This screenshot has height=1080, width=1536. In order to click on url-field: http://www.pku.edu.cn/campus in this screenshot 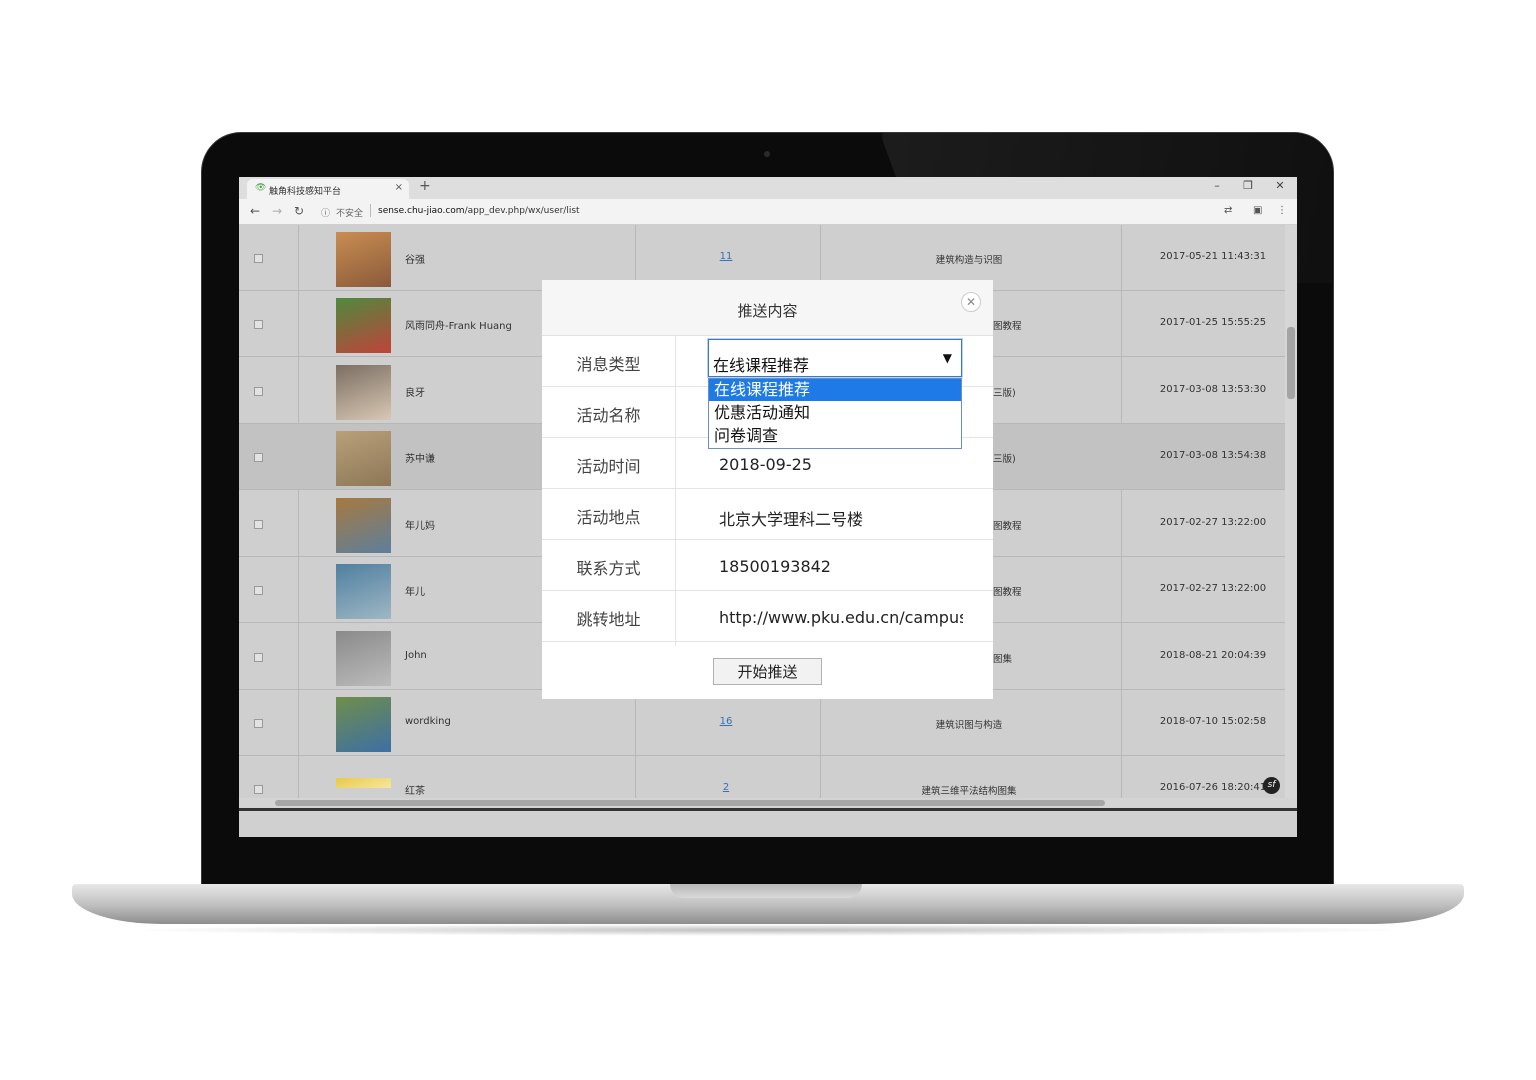, I will do `click(841, 617)`.